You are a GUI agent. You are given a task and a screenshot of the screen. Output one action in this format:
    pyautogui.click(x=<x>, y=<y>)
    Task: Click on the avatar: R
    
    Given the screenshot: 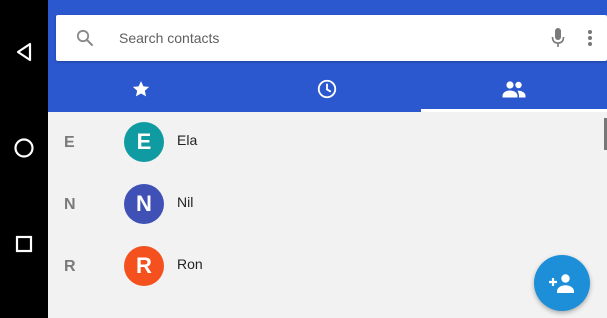 What is the action you would take?
    pyautogui.click(x=144, y=266)
    